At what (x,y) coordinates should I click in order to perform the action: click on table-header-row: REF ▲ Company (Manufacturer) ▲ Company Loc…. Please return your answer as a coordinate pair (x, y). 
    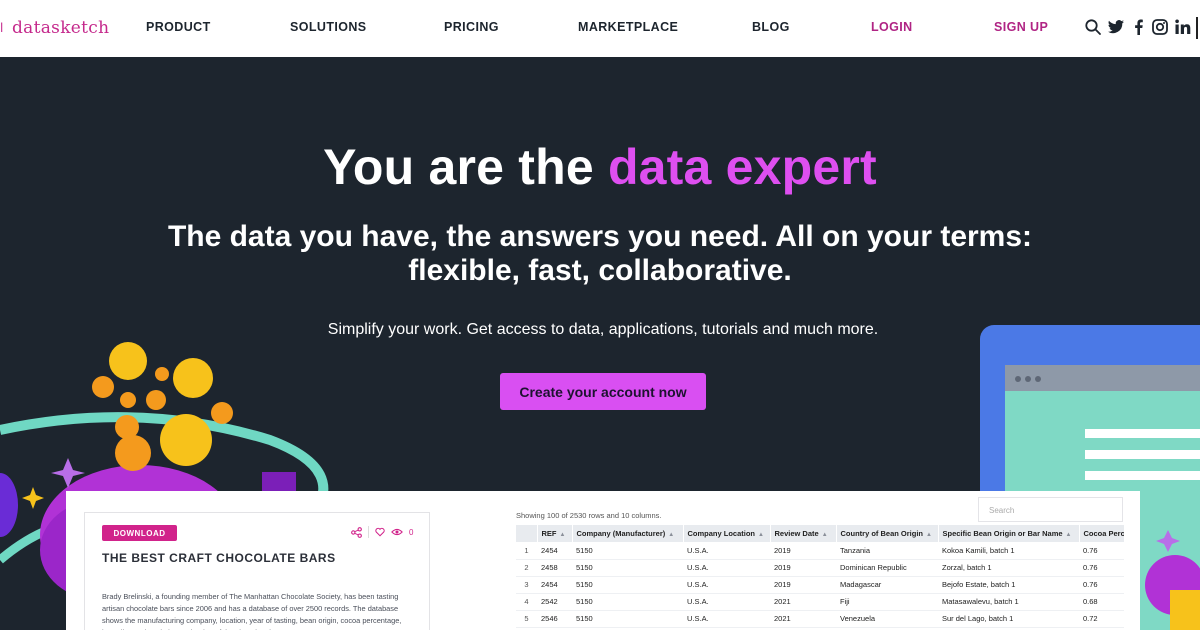
    Looking at the image, I should click on (820, 533).